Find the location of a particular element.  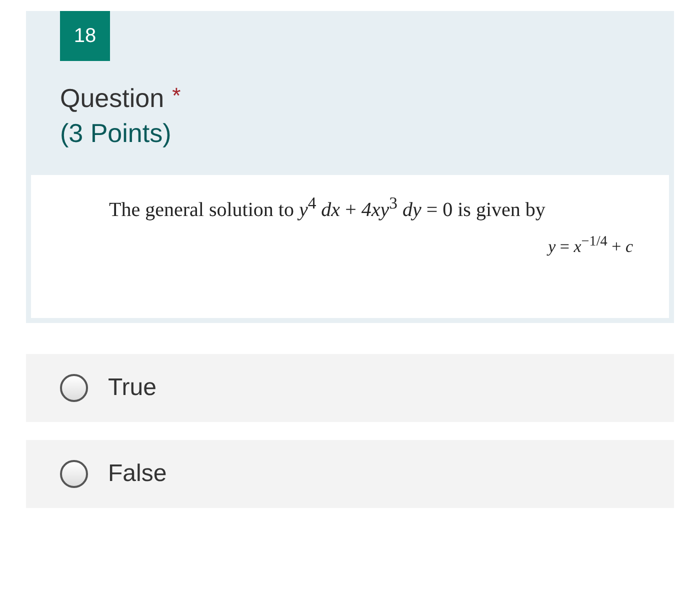

option-label: False is located at coordinates (137, 474).